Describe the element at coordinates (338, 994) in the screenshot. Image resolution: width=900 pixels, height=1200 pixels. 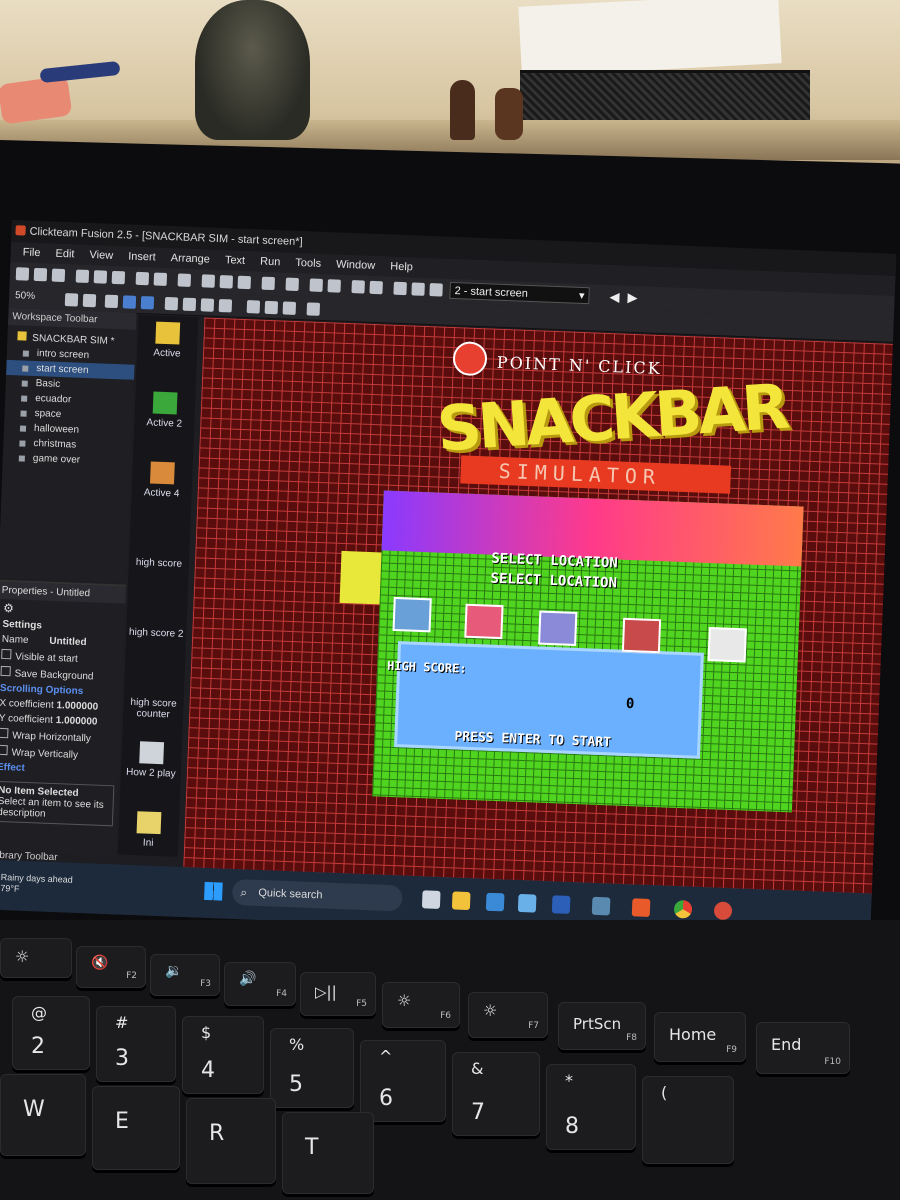
I see `key-play-pause: ▷|| F5` at that location.